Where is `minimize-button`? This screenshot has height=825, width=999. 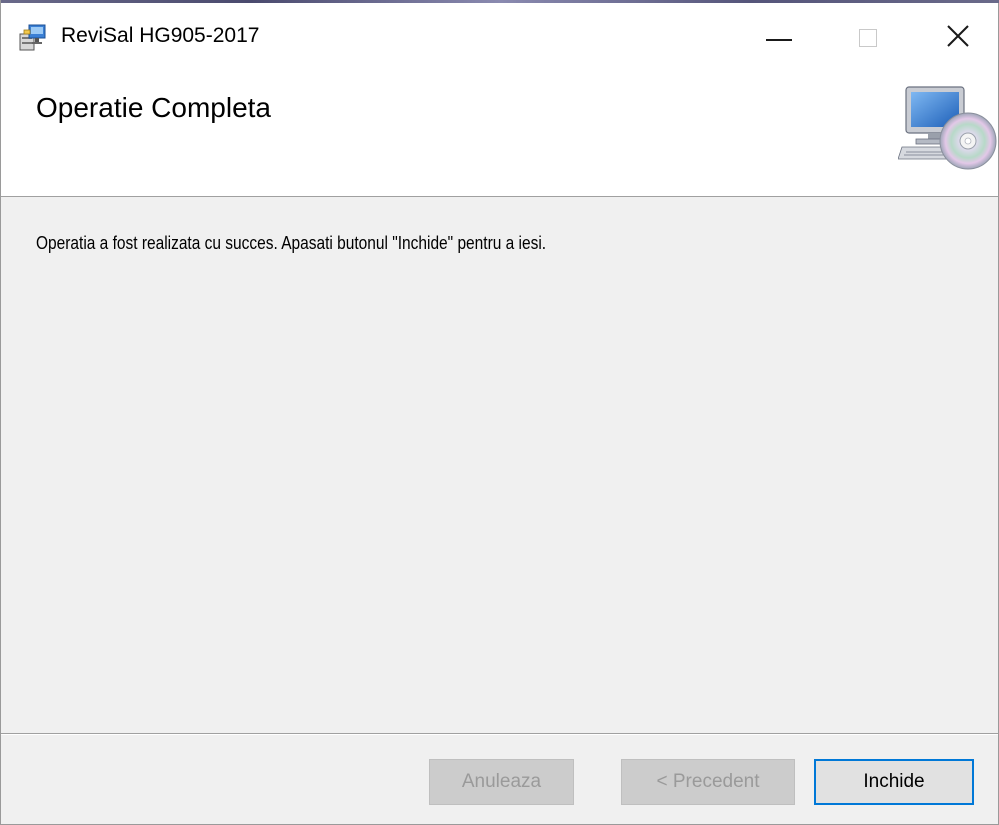
minimize-button is located at coordinates (781, 35).